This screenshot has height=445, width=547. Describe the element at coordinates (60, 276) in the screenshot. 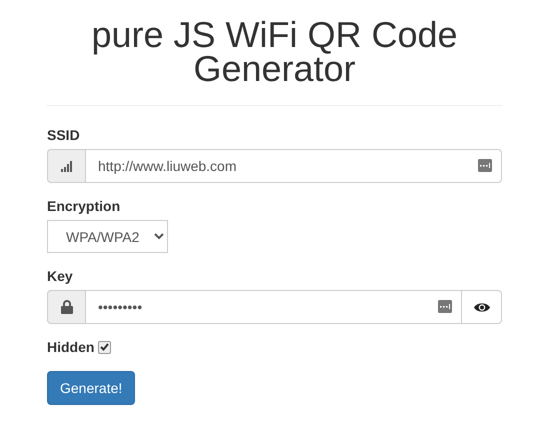

I see `field-label: Key` at that location.